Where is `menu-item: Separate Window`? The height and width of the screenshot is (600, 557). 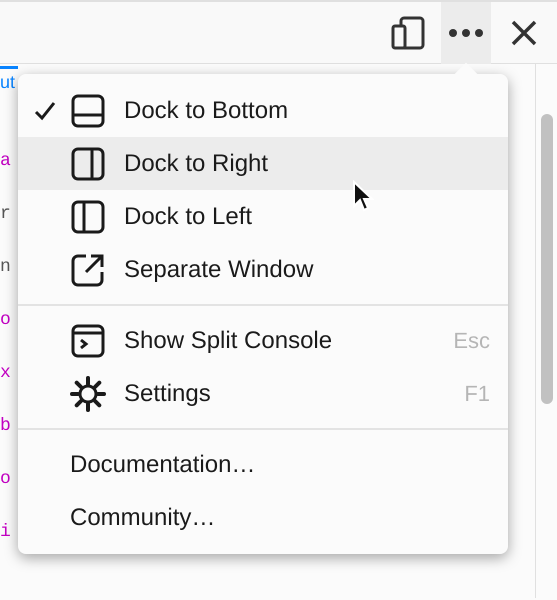
menu-item: Separate Window is located at coordinates (263, 269).